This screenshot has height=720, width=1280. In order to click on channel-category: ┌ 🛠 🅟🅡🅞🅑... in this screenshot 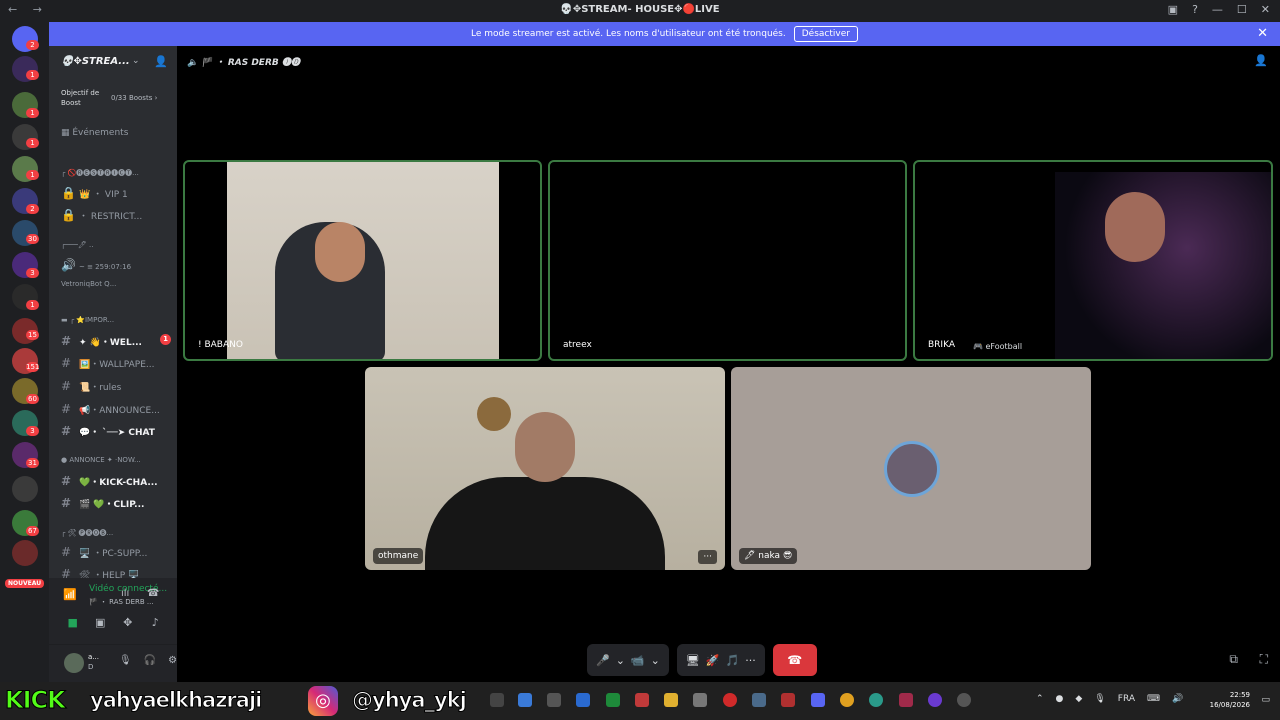, I will do `click(117, 533)`.